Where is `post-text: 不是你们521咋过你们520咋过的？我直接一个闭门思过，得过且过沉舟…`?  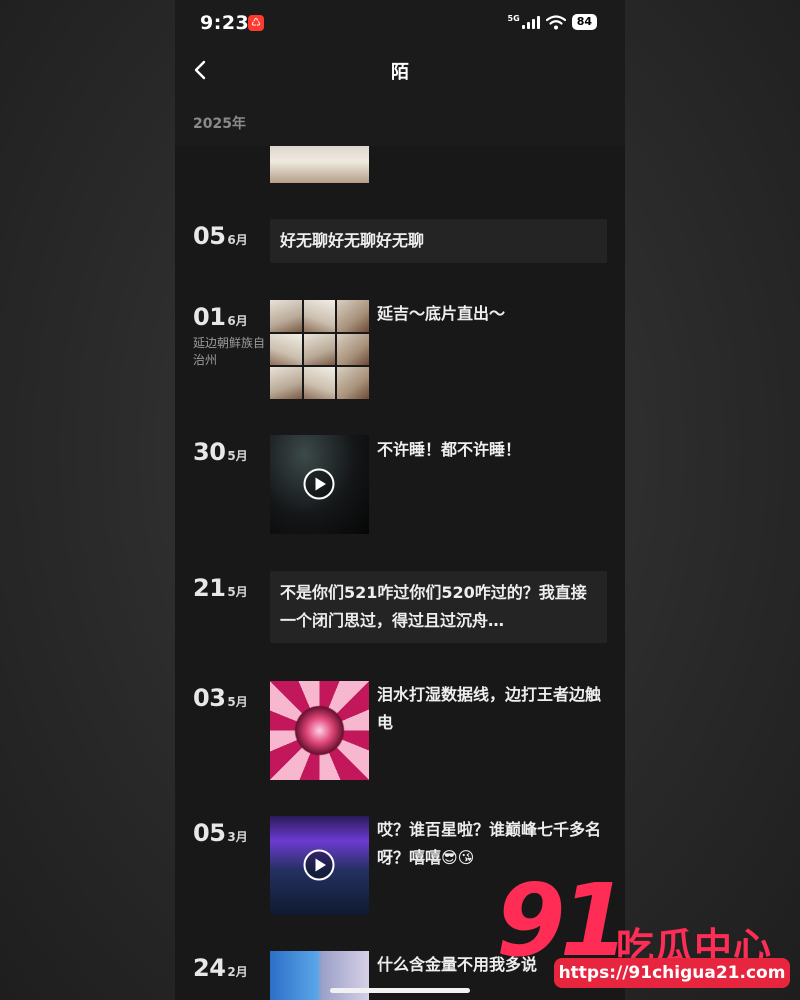 post-text: 不是你们521咋过你们520咋过的？我直接一个闭门思过，得过且过沉舟… is located at coordinates (433, 606).